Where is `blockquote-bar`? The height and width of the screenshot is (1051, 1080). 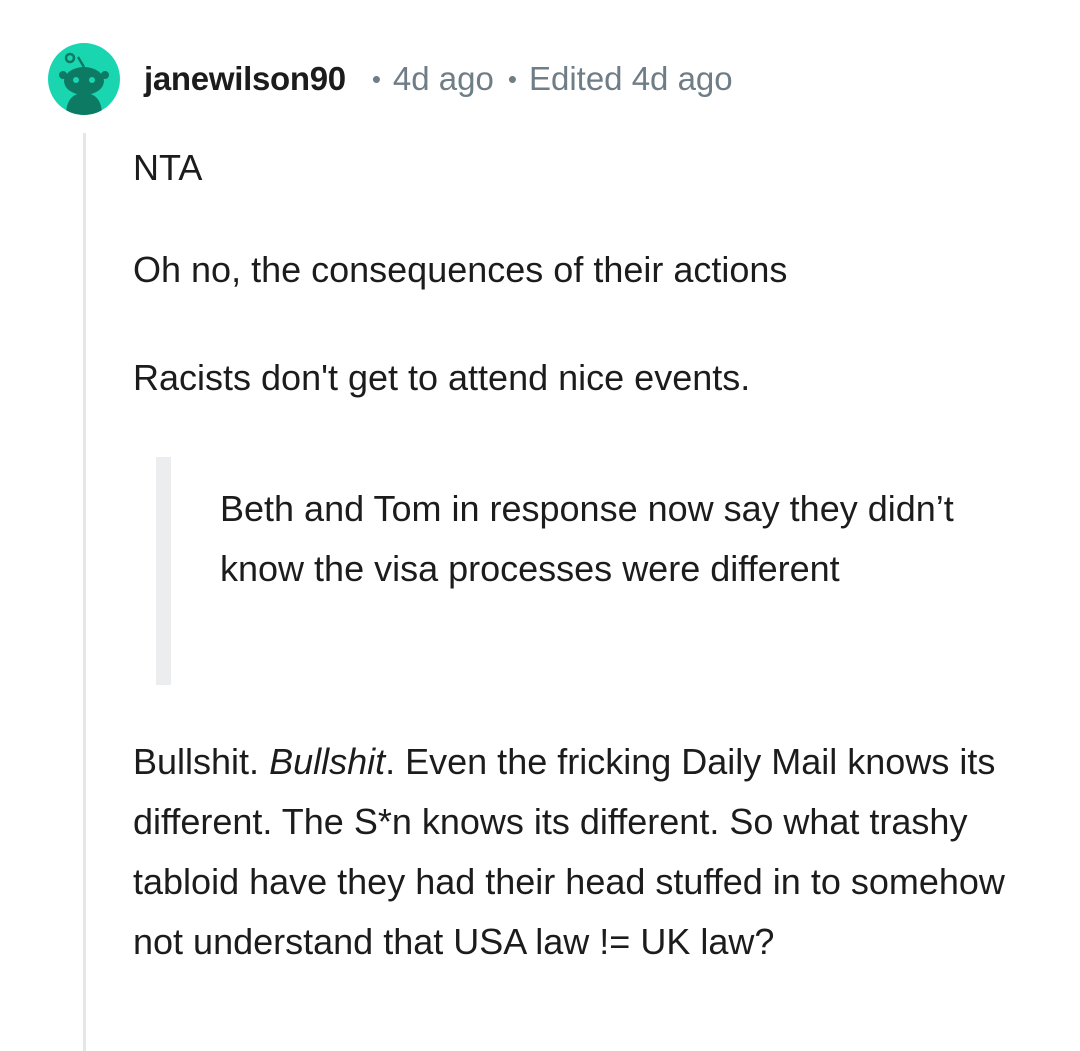
blockquote-bar is located at coordinates (163, 571).